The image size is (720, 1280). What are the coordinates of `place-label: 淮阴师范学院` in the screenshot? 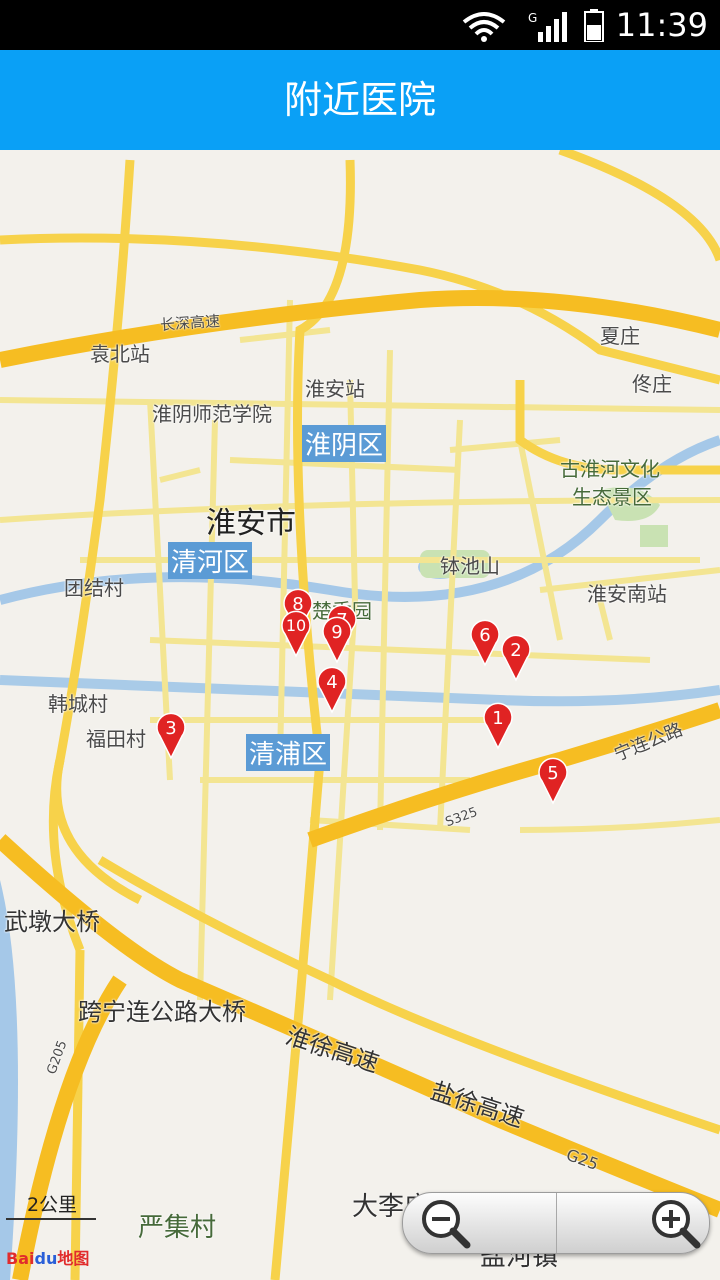 It's located at (212, 414).